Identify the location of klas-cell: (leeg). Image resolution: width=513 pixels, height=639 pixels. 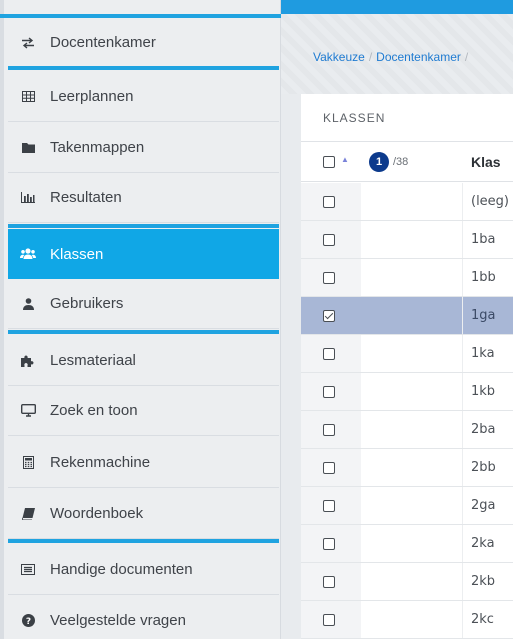
(490, 201).